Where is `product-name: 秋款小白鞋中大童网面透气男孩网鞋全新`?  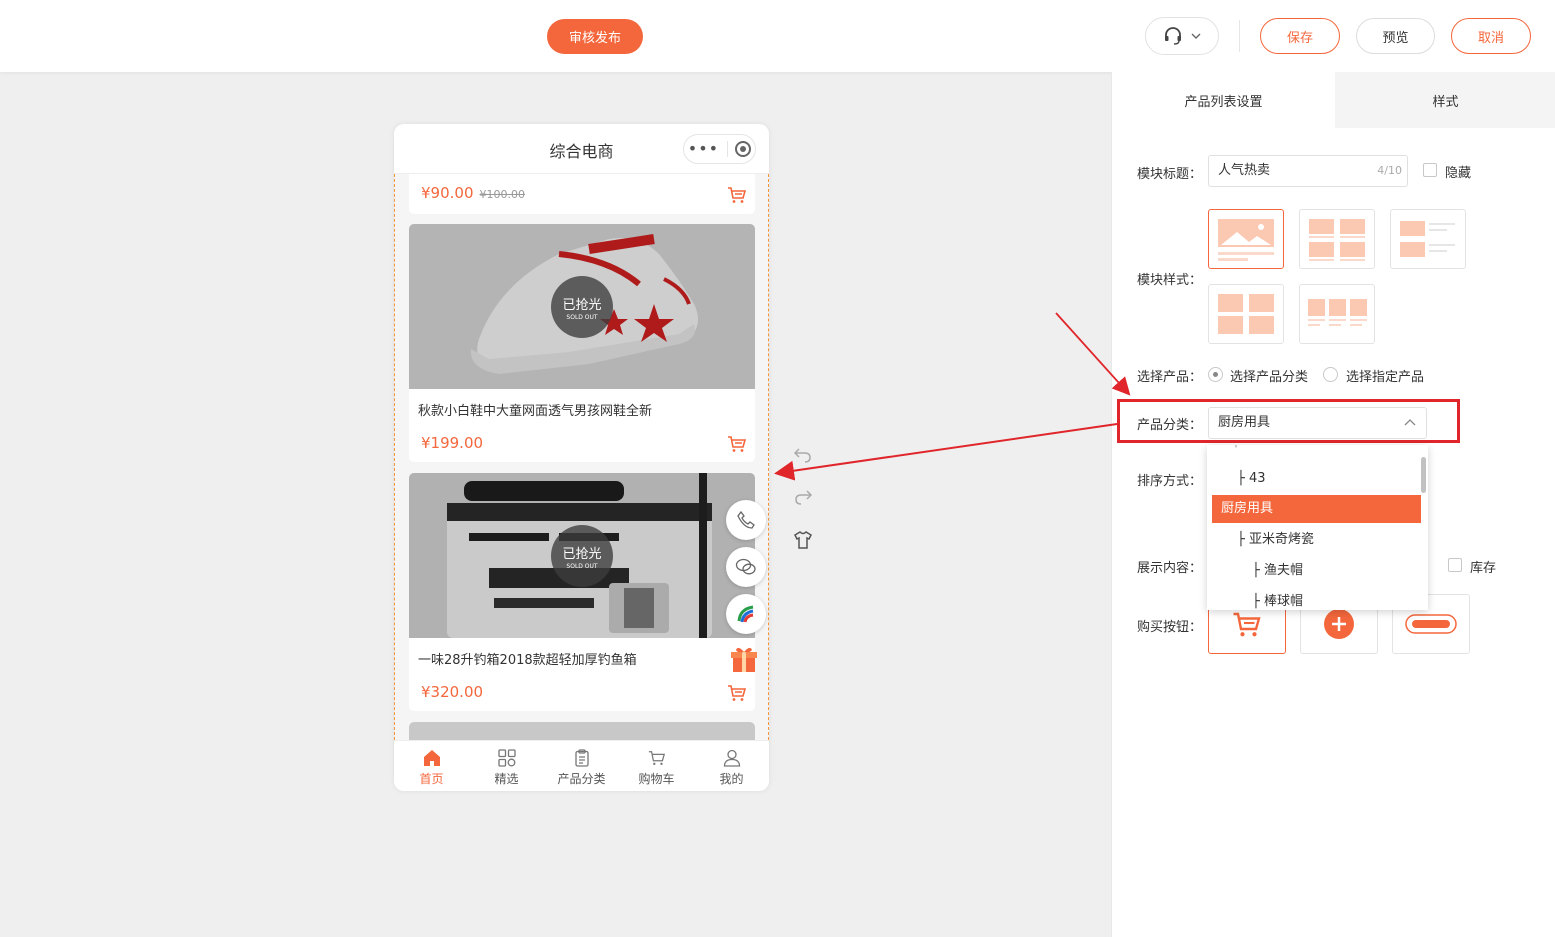 product-name: 秋款小白鞋中大童网面透气男孩网鞋全新 is located at coordinates (535, 411).